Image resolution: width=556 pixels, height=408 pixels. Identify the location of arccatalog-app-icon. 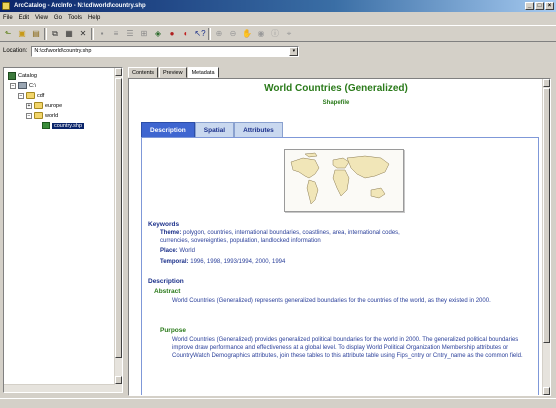
(6, 6).